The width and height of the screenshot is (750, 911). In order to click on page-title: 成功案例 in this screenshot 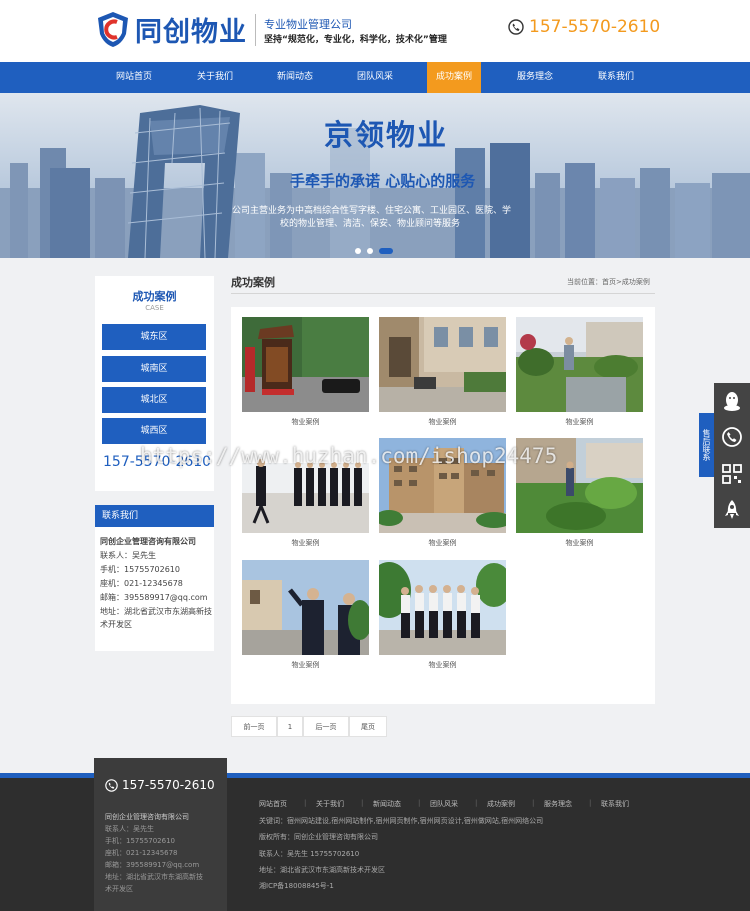, I will do `click(253, 282)`.